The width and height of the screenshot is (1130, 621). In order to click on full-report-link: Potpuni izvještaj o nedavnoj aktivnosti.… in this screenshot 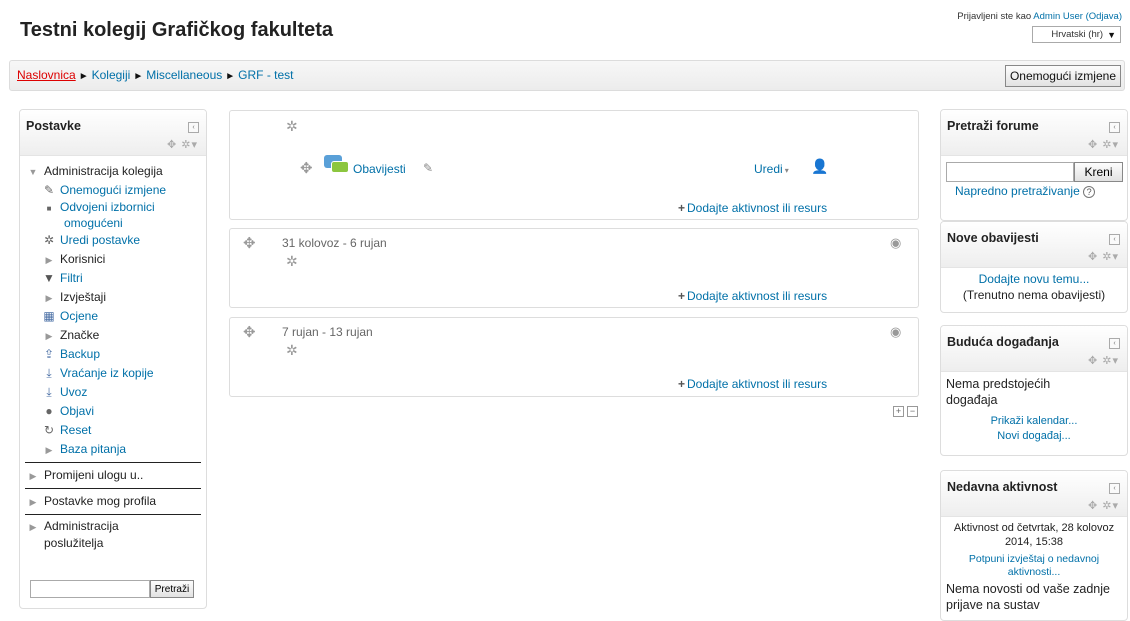, I will do `click(1034, 566)`.